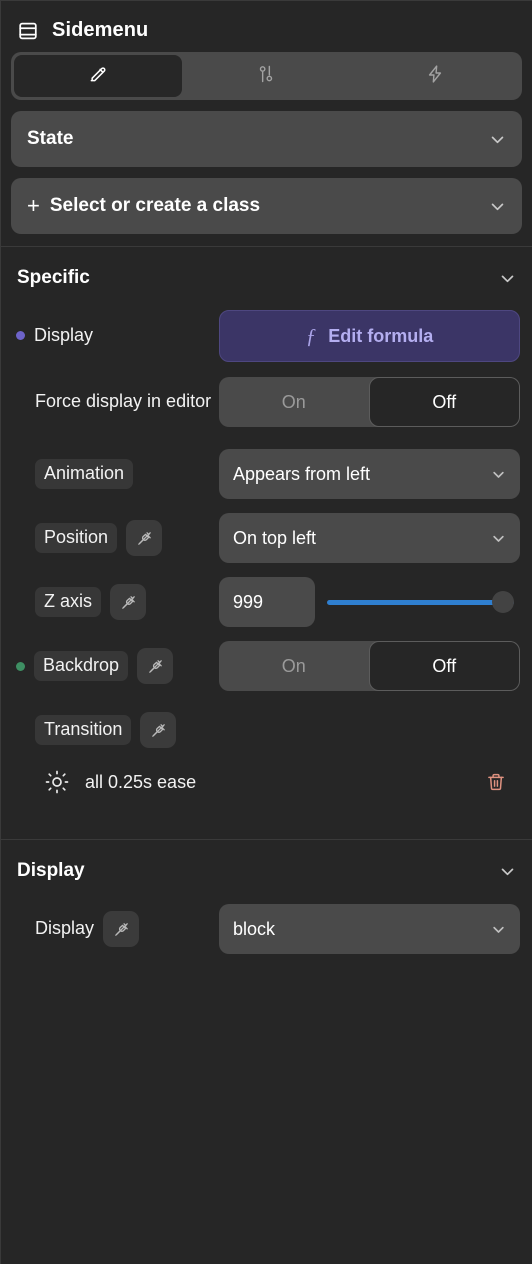 Image resolution: width=532 pixels, height=1264 pixels. I want to click on row-label-backdrop: Backdrop, so click(116, 666).